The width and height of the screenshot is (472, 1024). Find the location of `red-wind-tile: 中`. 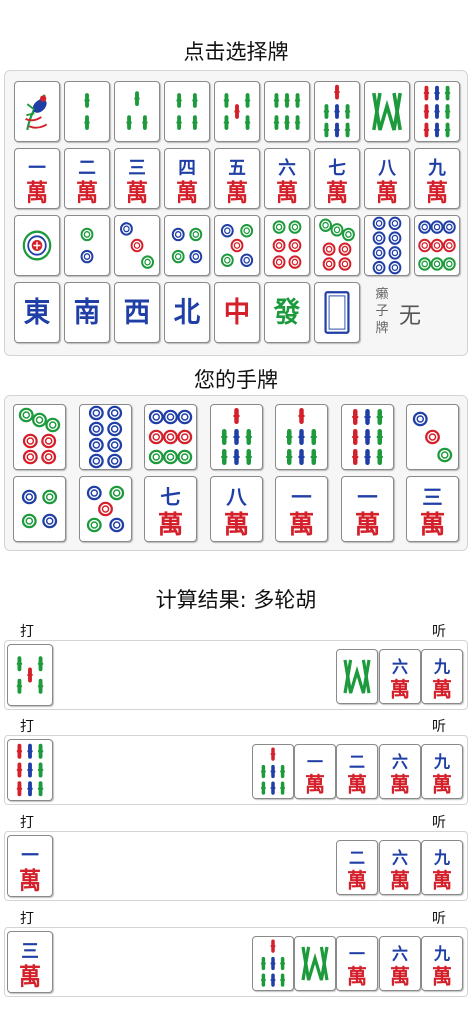

red-wind-tile: 中 is located at coordinates (237, 312).